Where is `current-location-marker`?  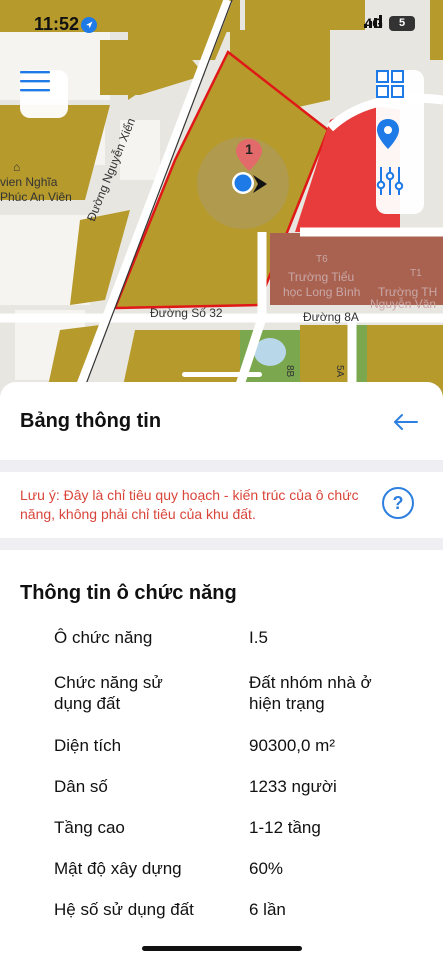
current-location-marker is located at coordinates (251, 184).